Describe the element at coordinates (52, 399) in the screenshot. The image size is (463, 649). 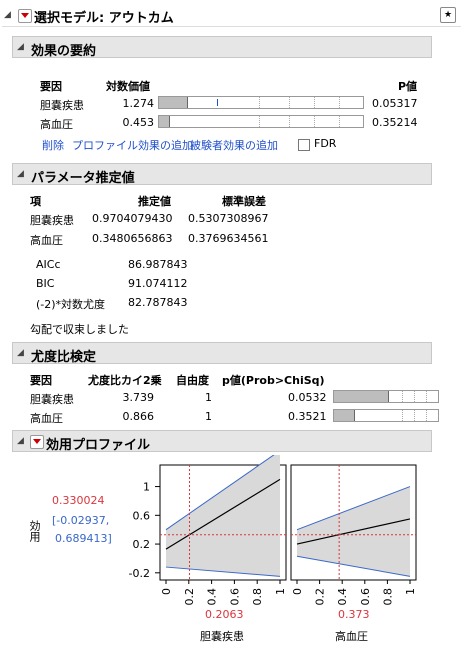
I see `lrt-row-name: 胆嚢疾患` at that location.